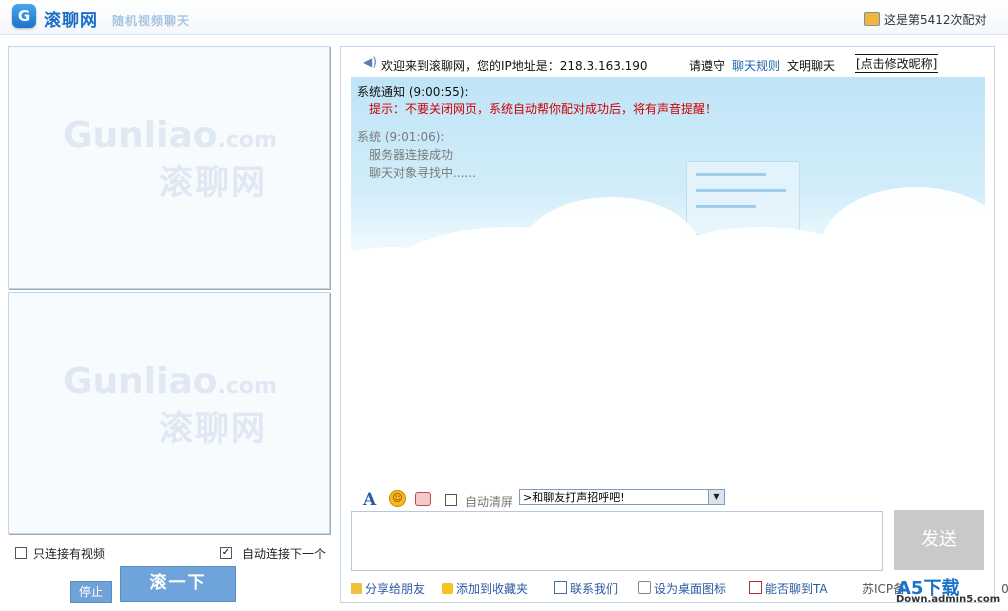 The width and height of the screenshot is (1008, 611). I want to click on shake-icon, so click(423, 499).